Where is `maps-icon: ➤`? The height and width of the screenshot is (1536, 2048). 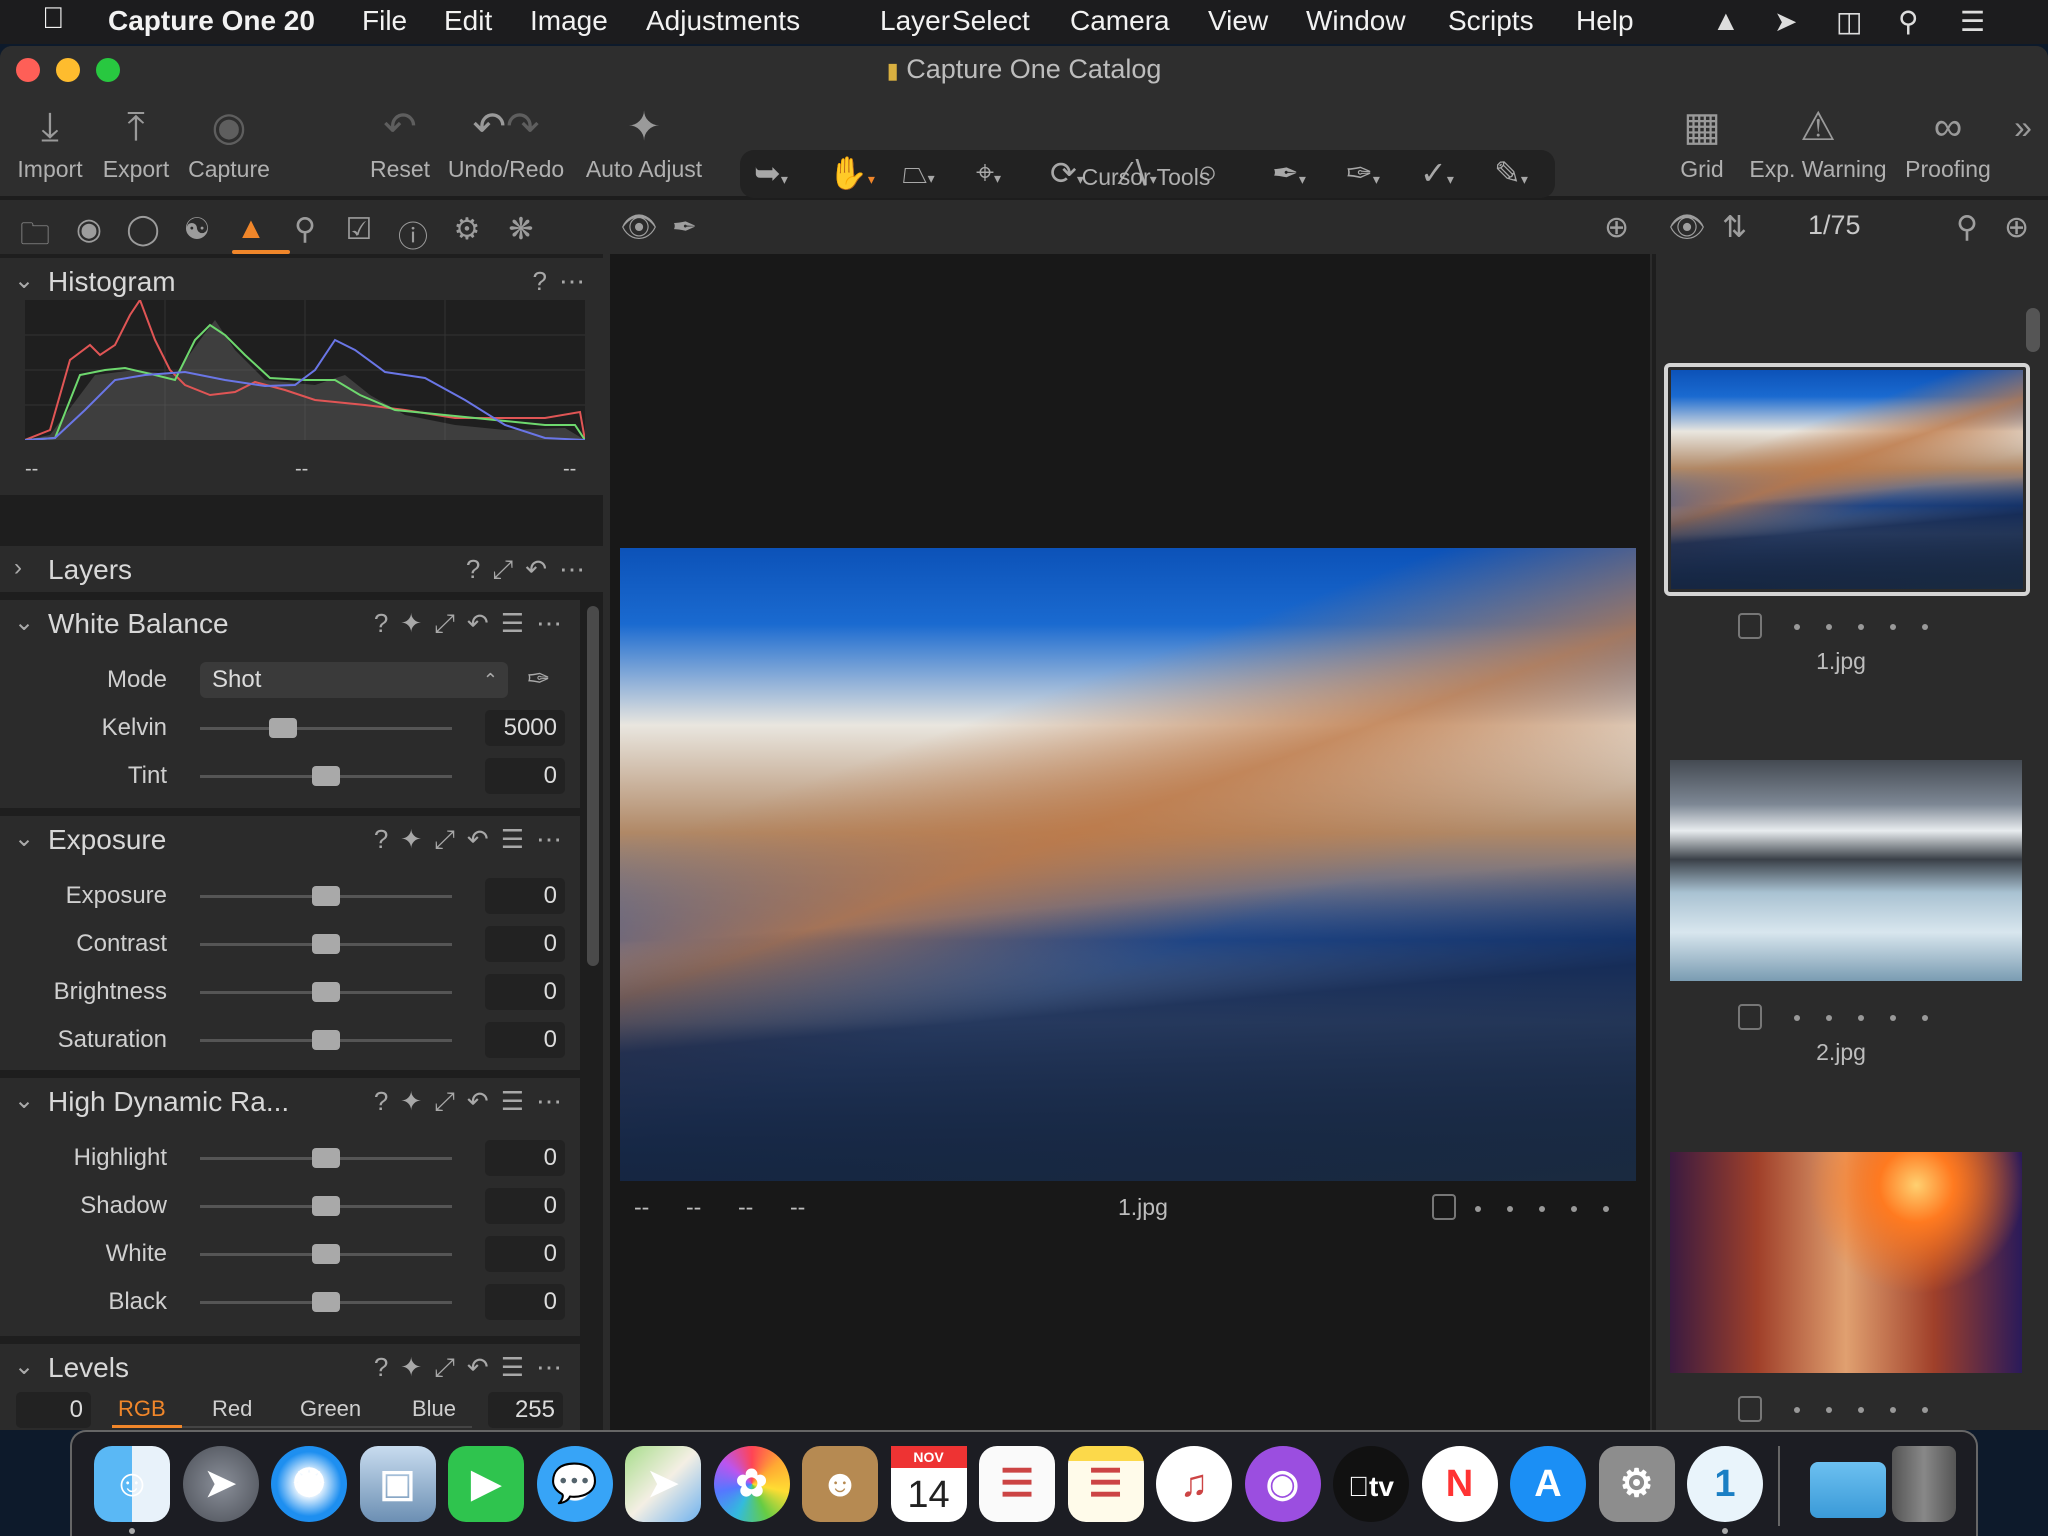
maps-icon: ➤ is located at coordinates (663, 1484).